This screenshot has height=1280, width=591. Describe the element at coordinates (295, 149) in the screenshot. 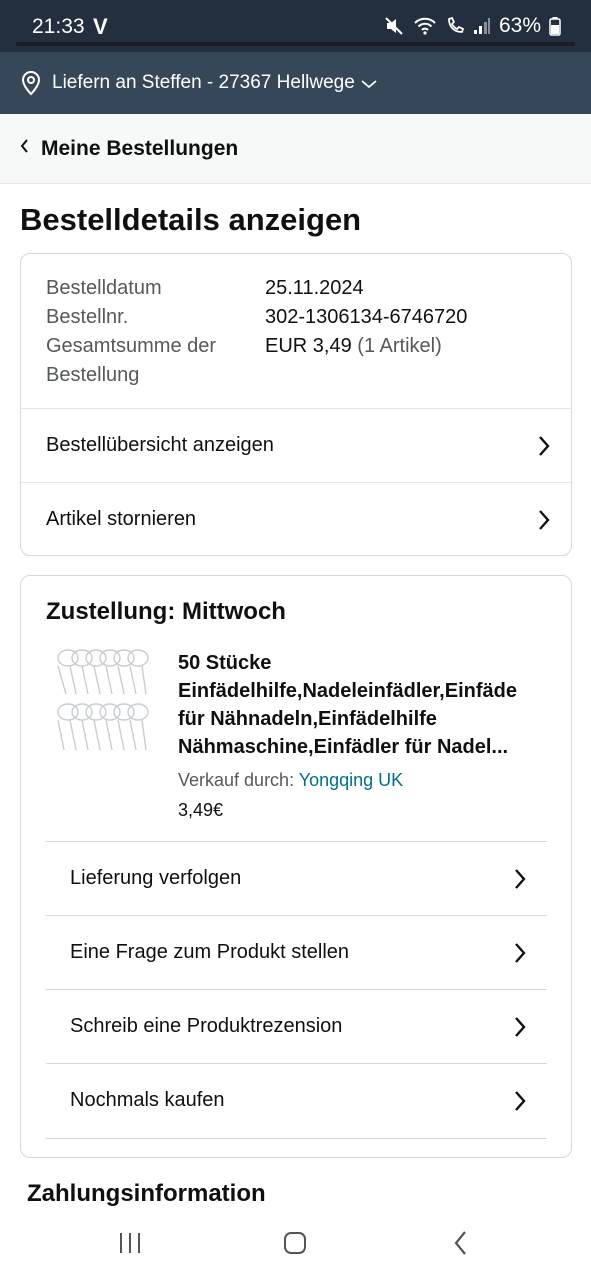

I see `back-to-orders-link: Meine Bestellungen` at that location.